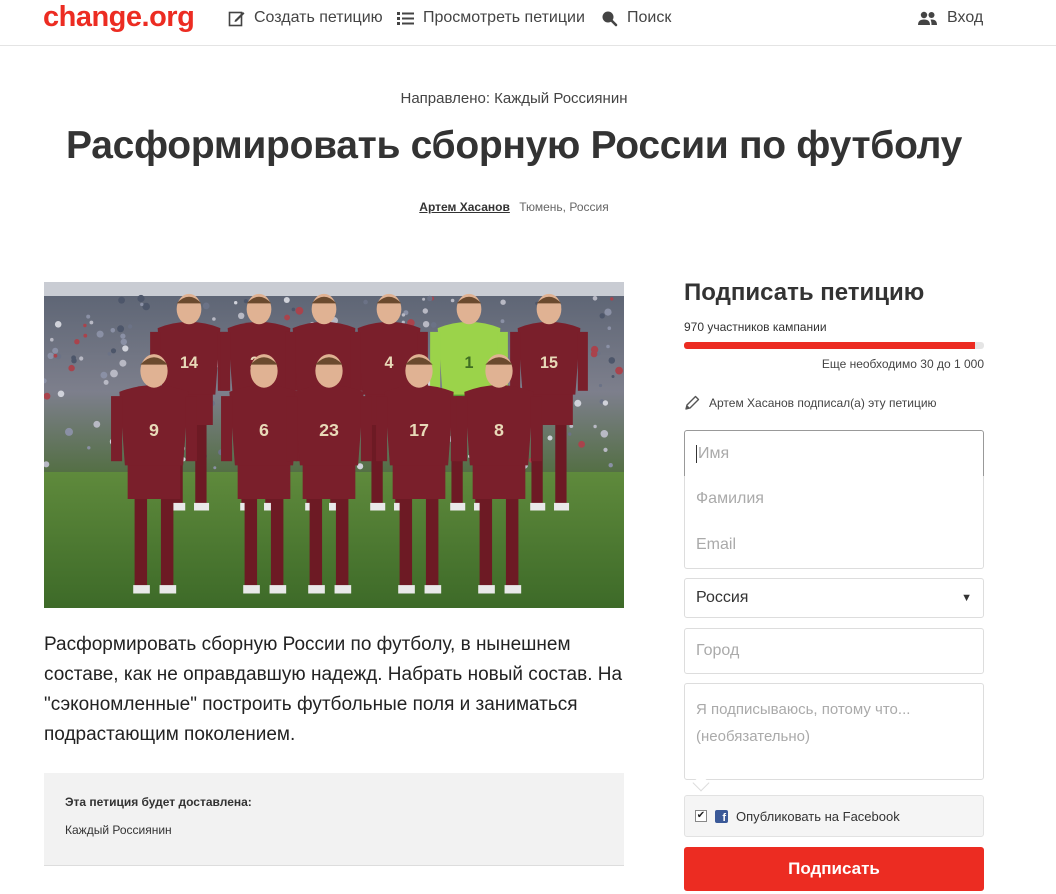 The height and width of the screenshot is (894, 1056). Describe the element at coordinates (721, 816) in the screenshot. I see `facebook-icon: f` at that location.